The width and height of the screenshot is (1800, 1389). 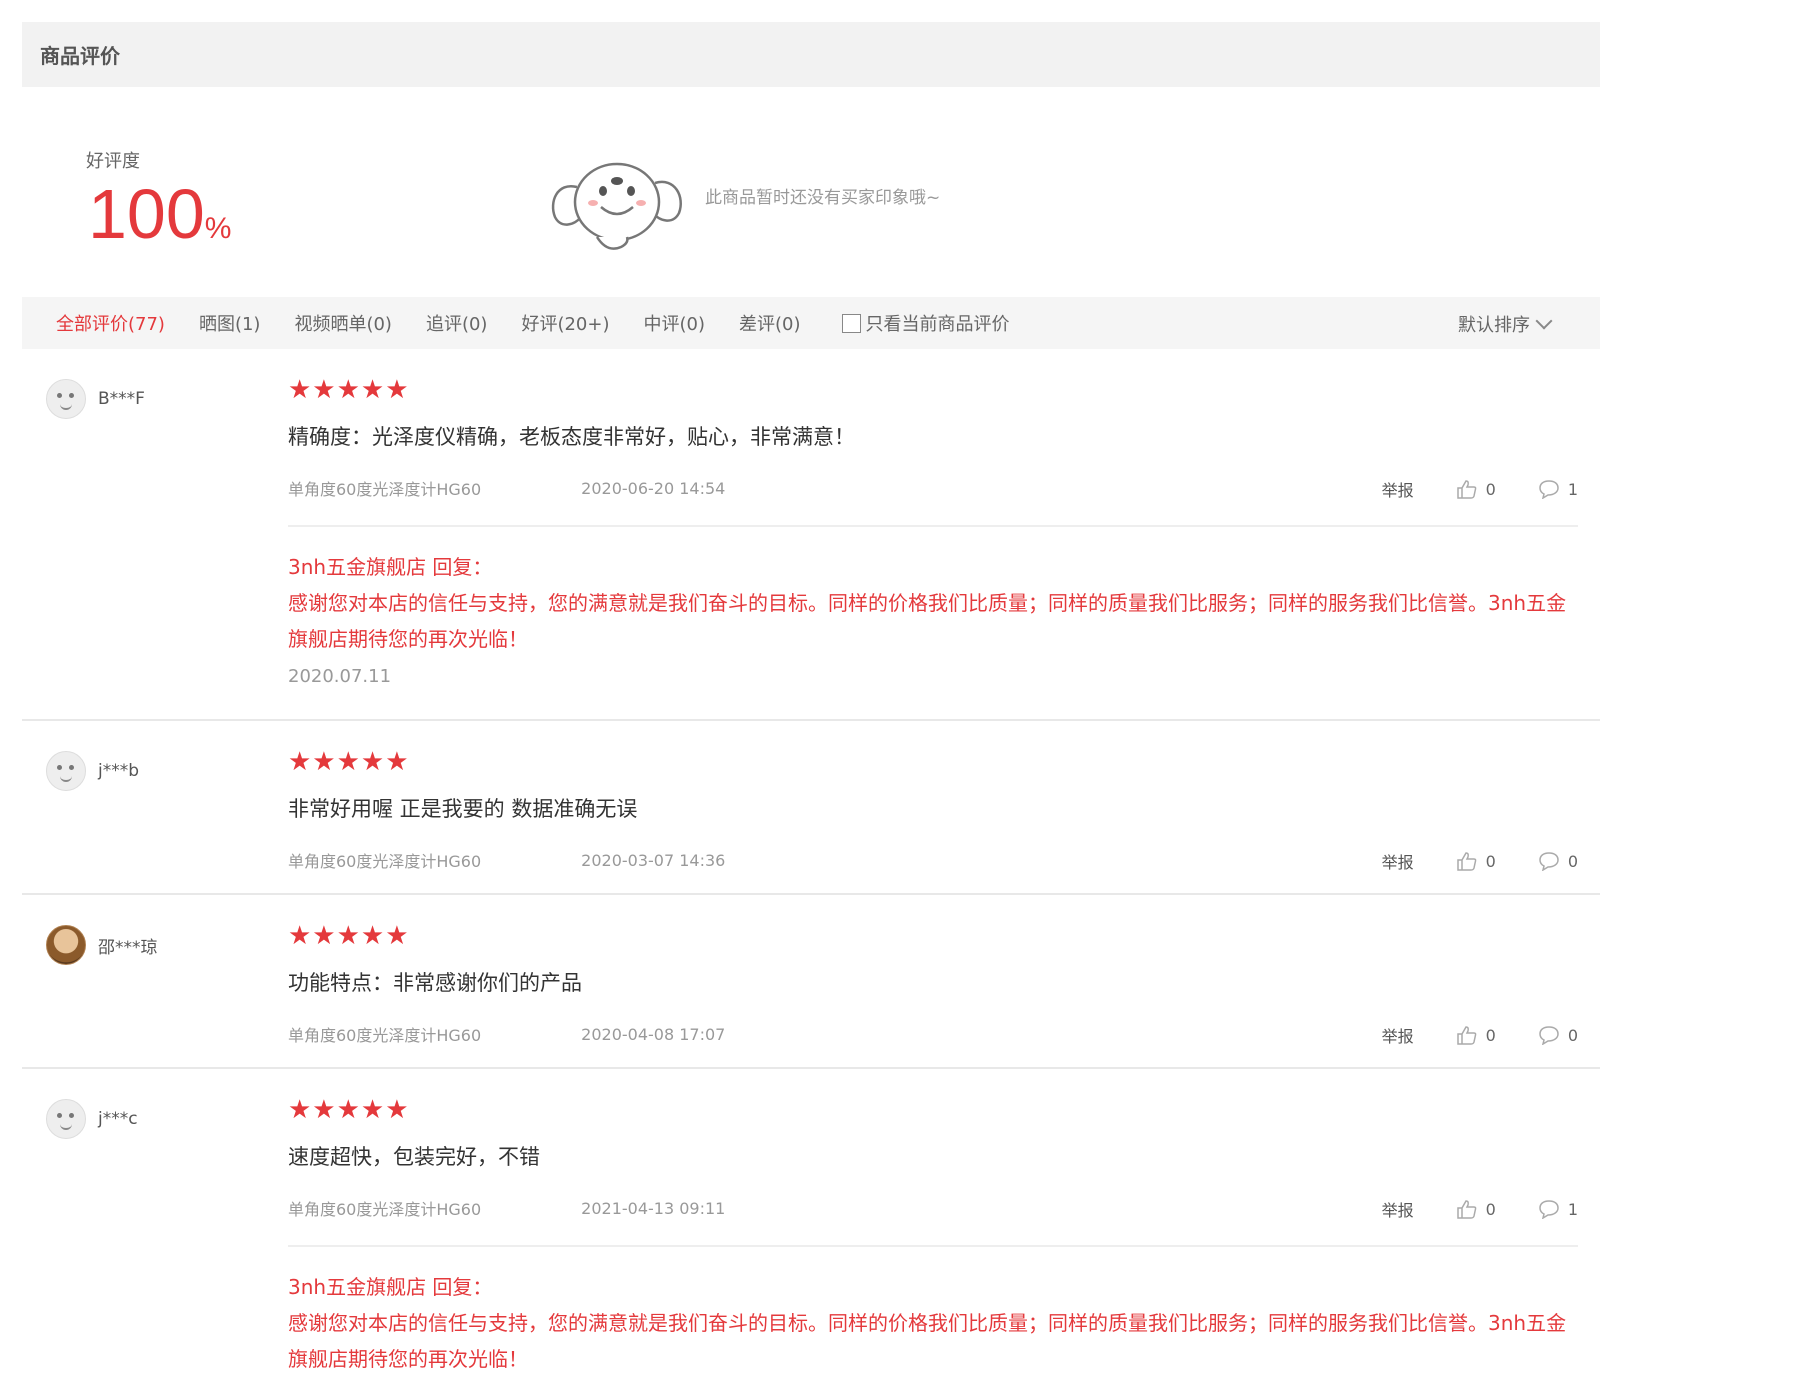 I want to click on section-header: 商品评价, so click(x=811, y=54).